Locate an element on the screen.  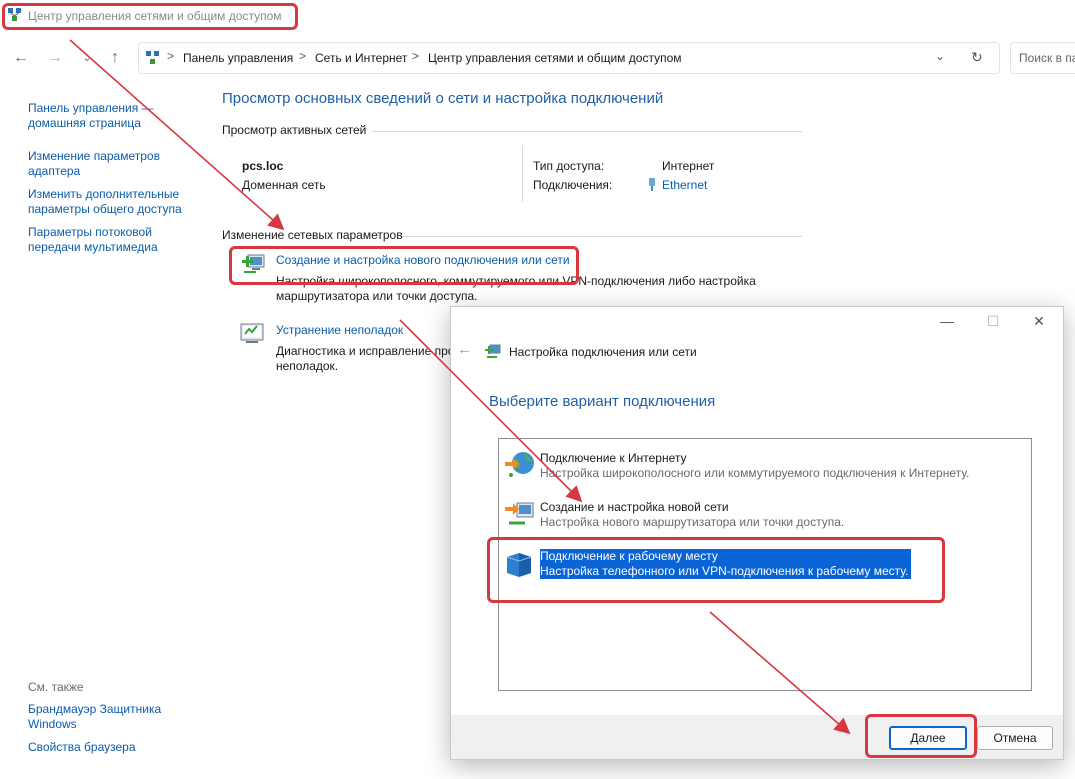
network-setup-icon is located at coordinates (493, 351).